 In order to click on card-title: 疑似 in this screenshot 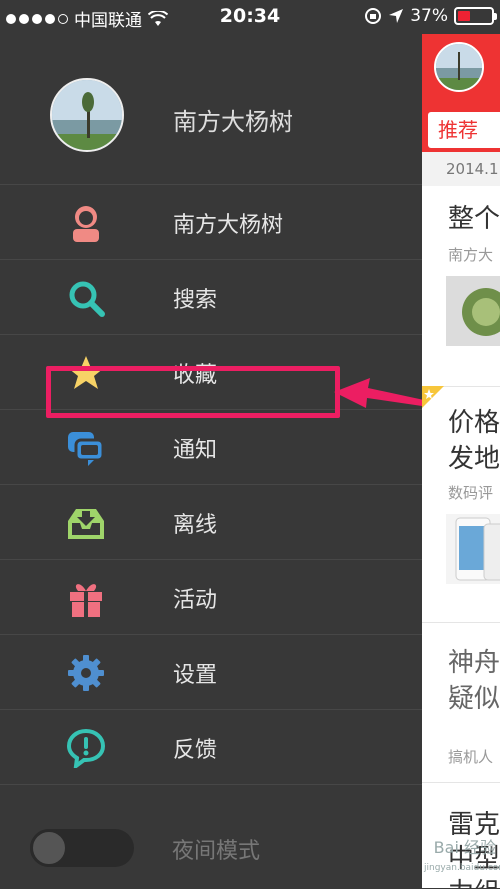, I will do `click(474, 696)`.